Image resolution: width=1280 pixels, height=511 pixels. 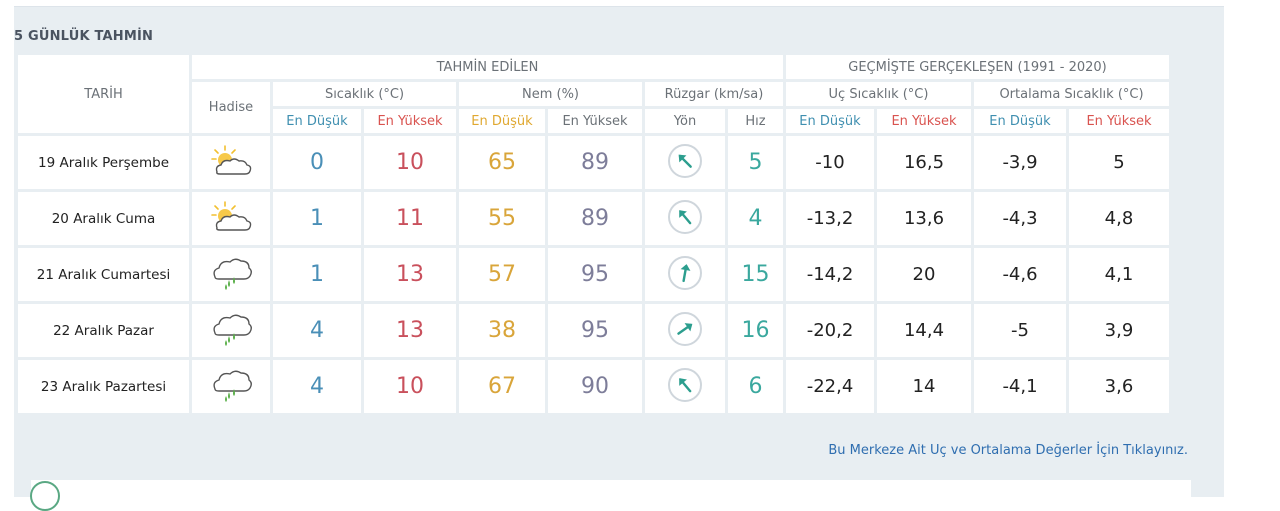 I want to click on wind-direction-header: Yön, so click(x=685, y=121).